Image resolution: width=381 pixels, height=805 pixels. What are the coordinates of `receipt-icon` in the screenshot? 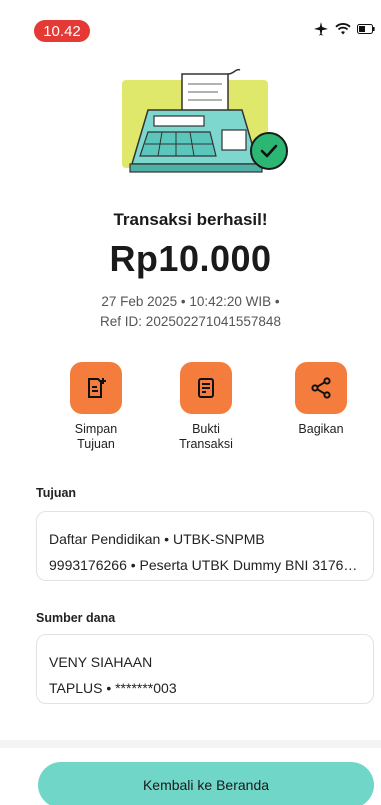 It's located at (206, 388).